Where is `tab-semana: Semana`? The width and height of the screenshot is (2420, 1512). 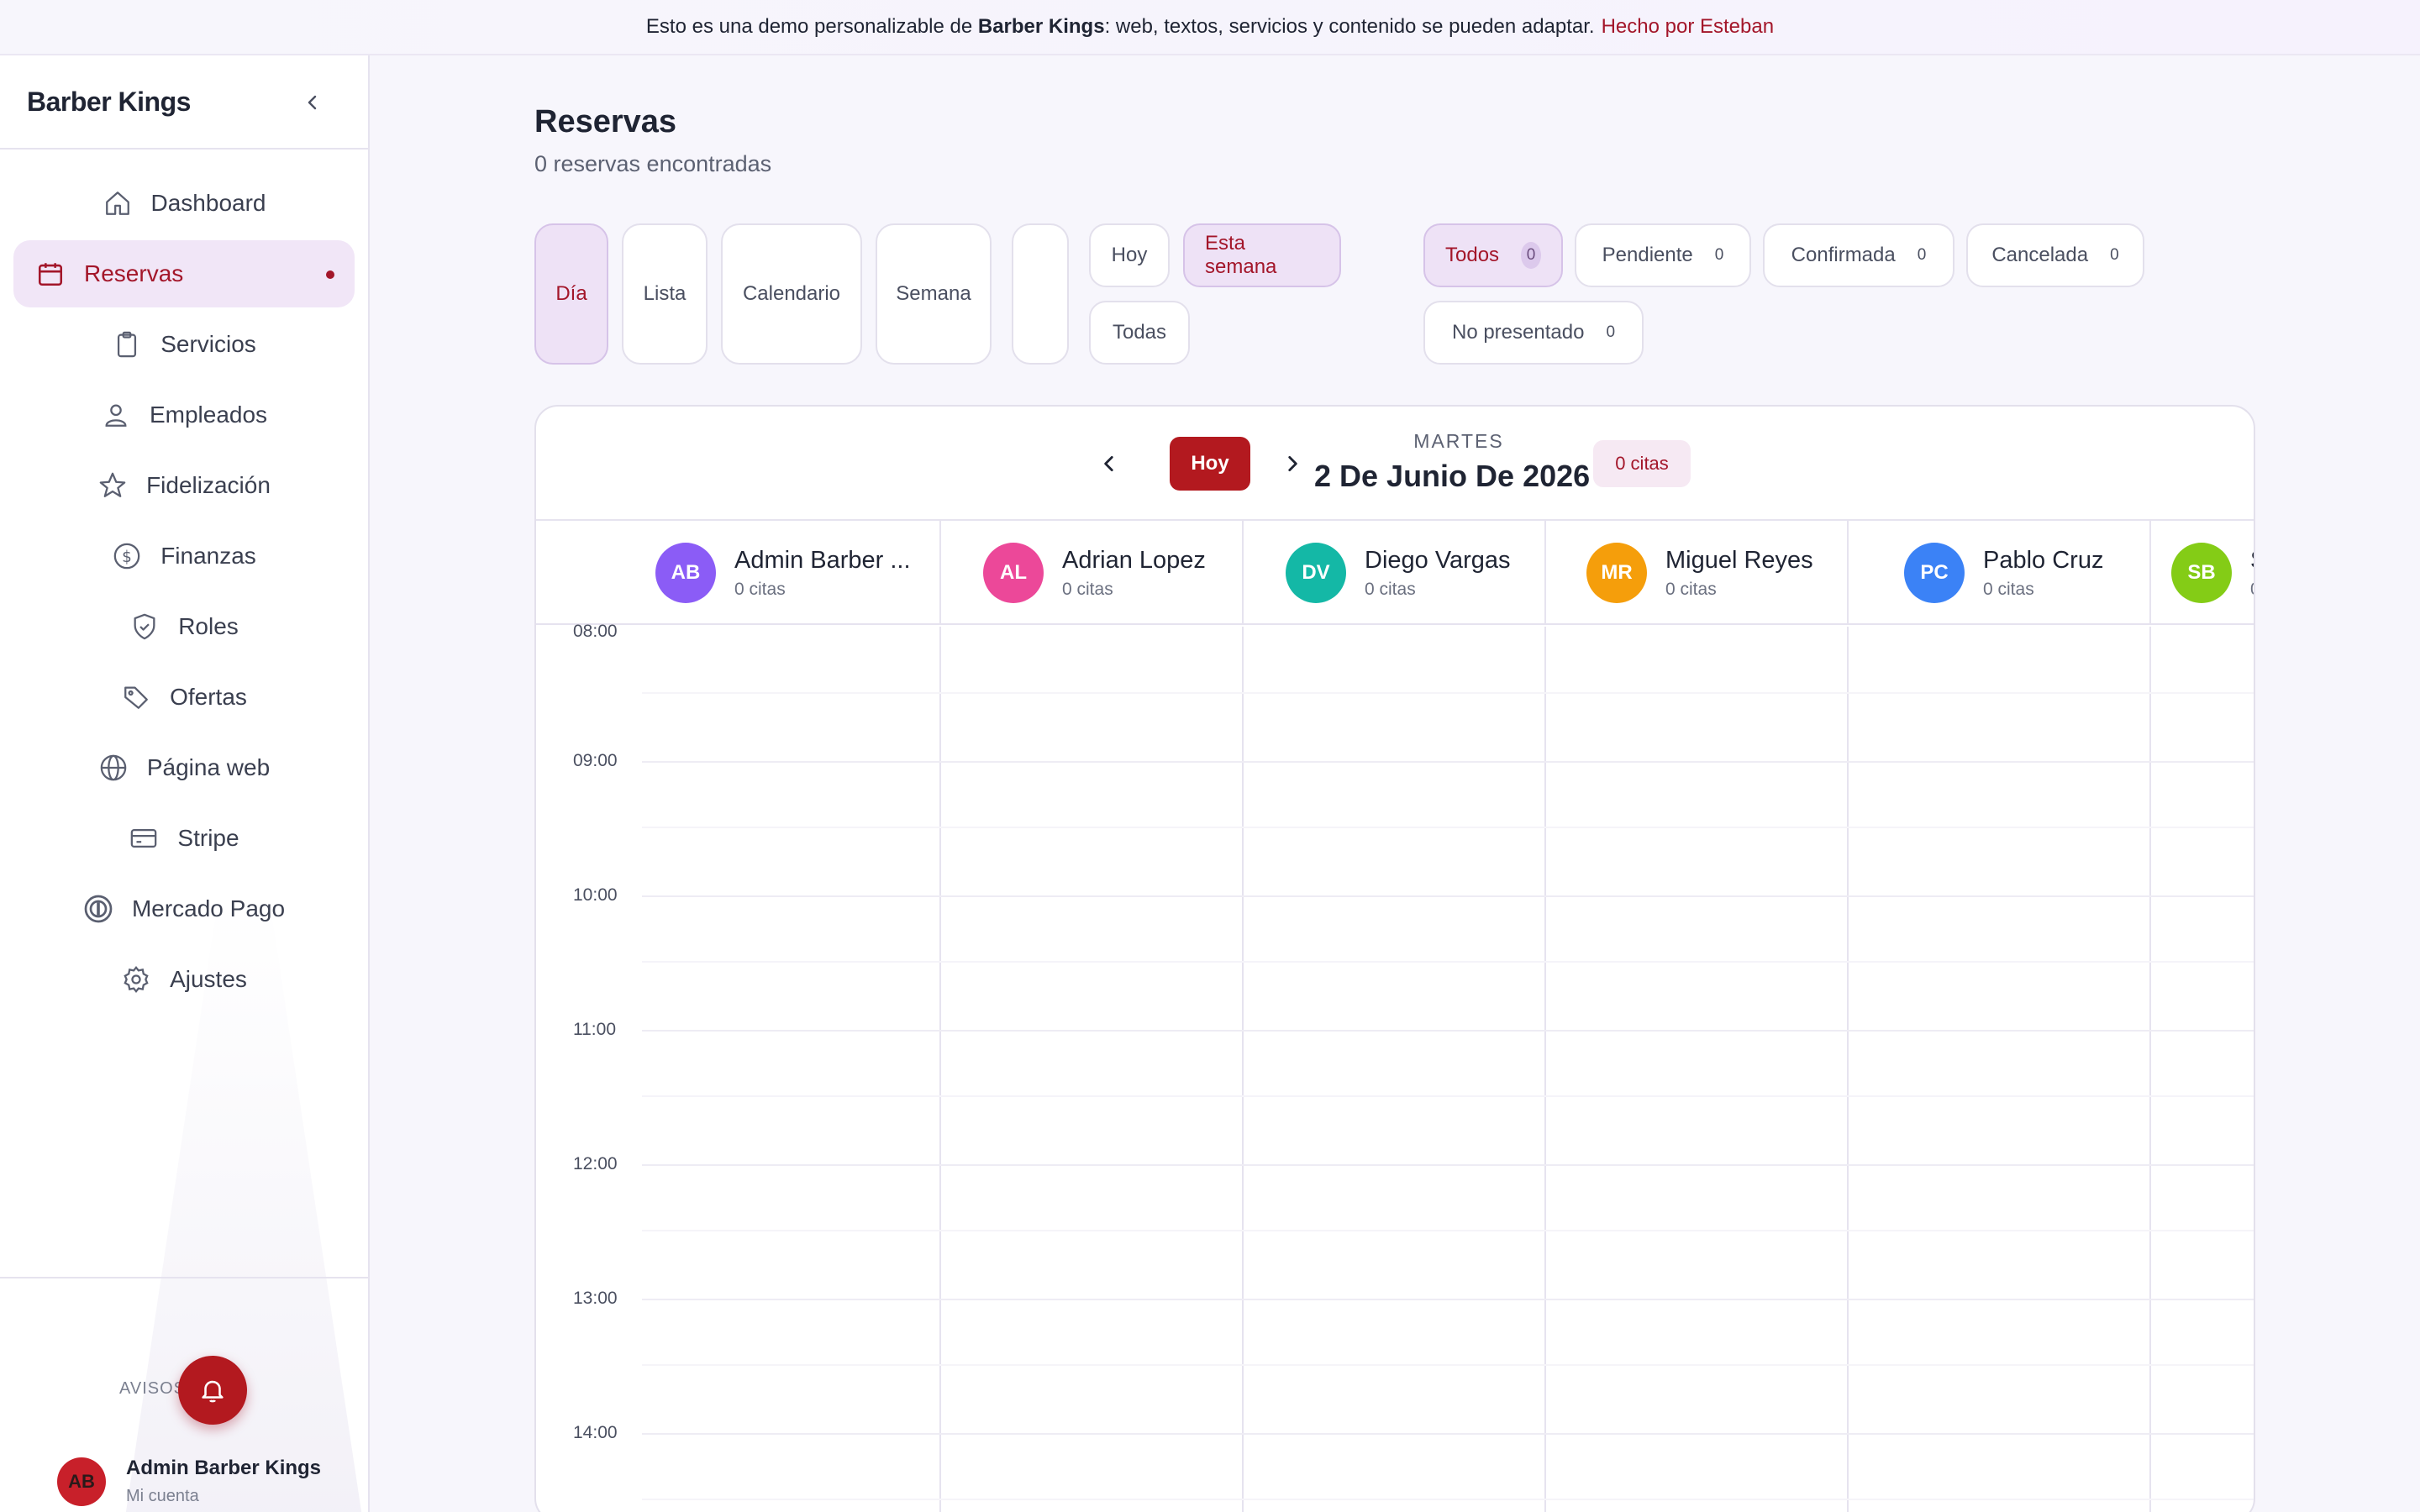 tab-semana: Semana is located at coordinates (934, 294).